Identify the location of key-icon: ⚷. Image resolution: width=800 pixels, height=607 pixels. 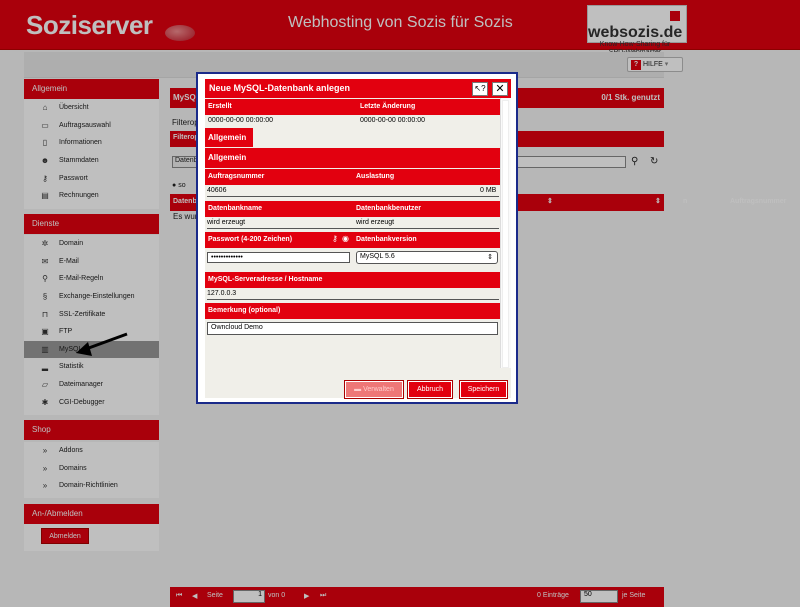
(335, 238).